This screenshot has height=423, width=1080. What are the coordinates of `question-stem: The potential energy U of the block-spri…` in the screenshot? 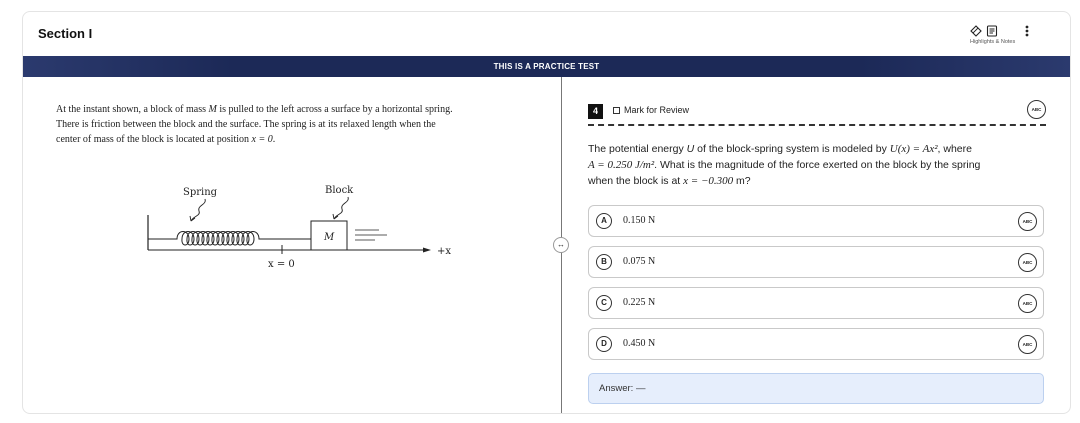 It's located at (821, 165).